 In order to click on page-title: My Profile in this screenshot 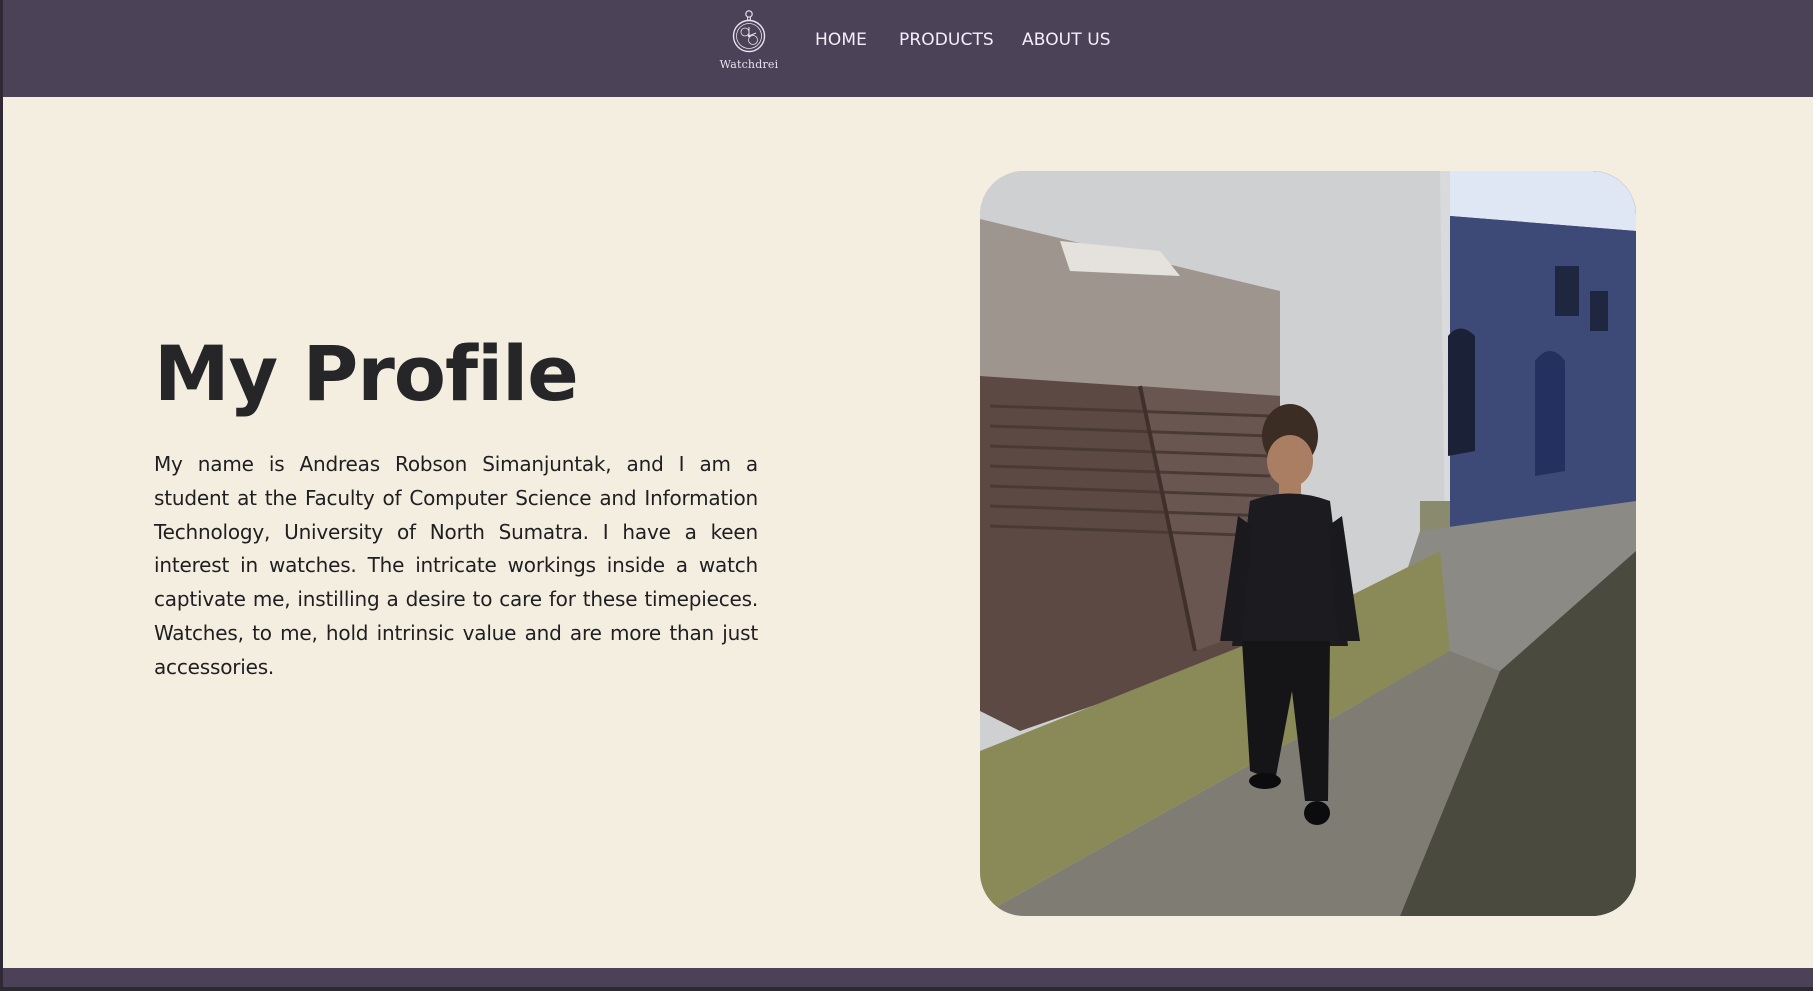, I will do `click(366, 373)`.